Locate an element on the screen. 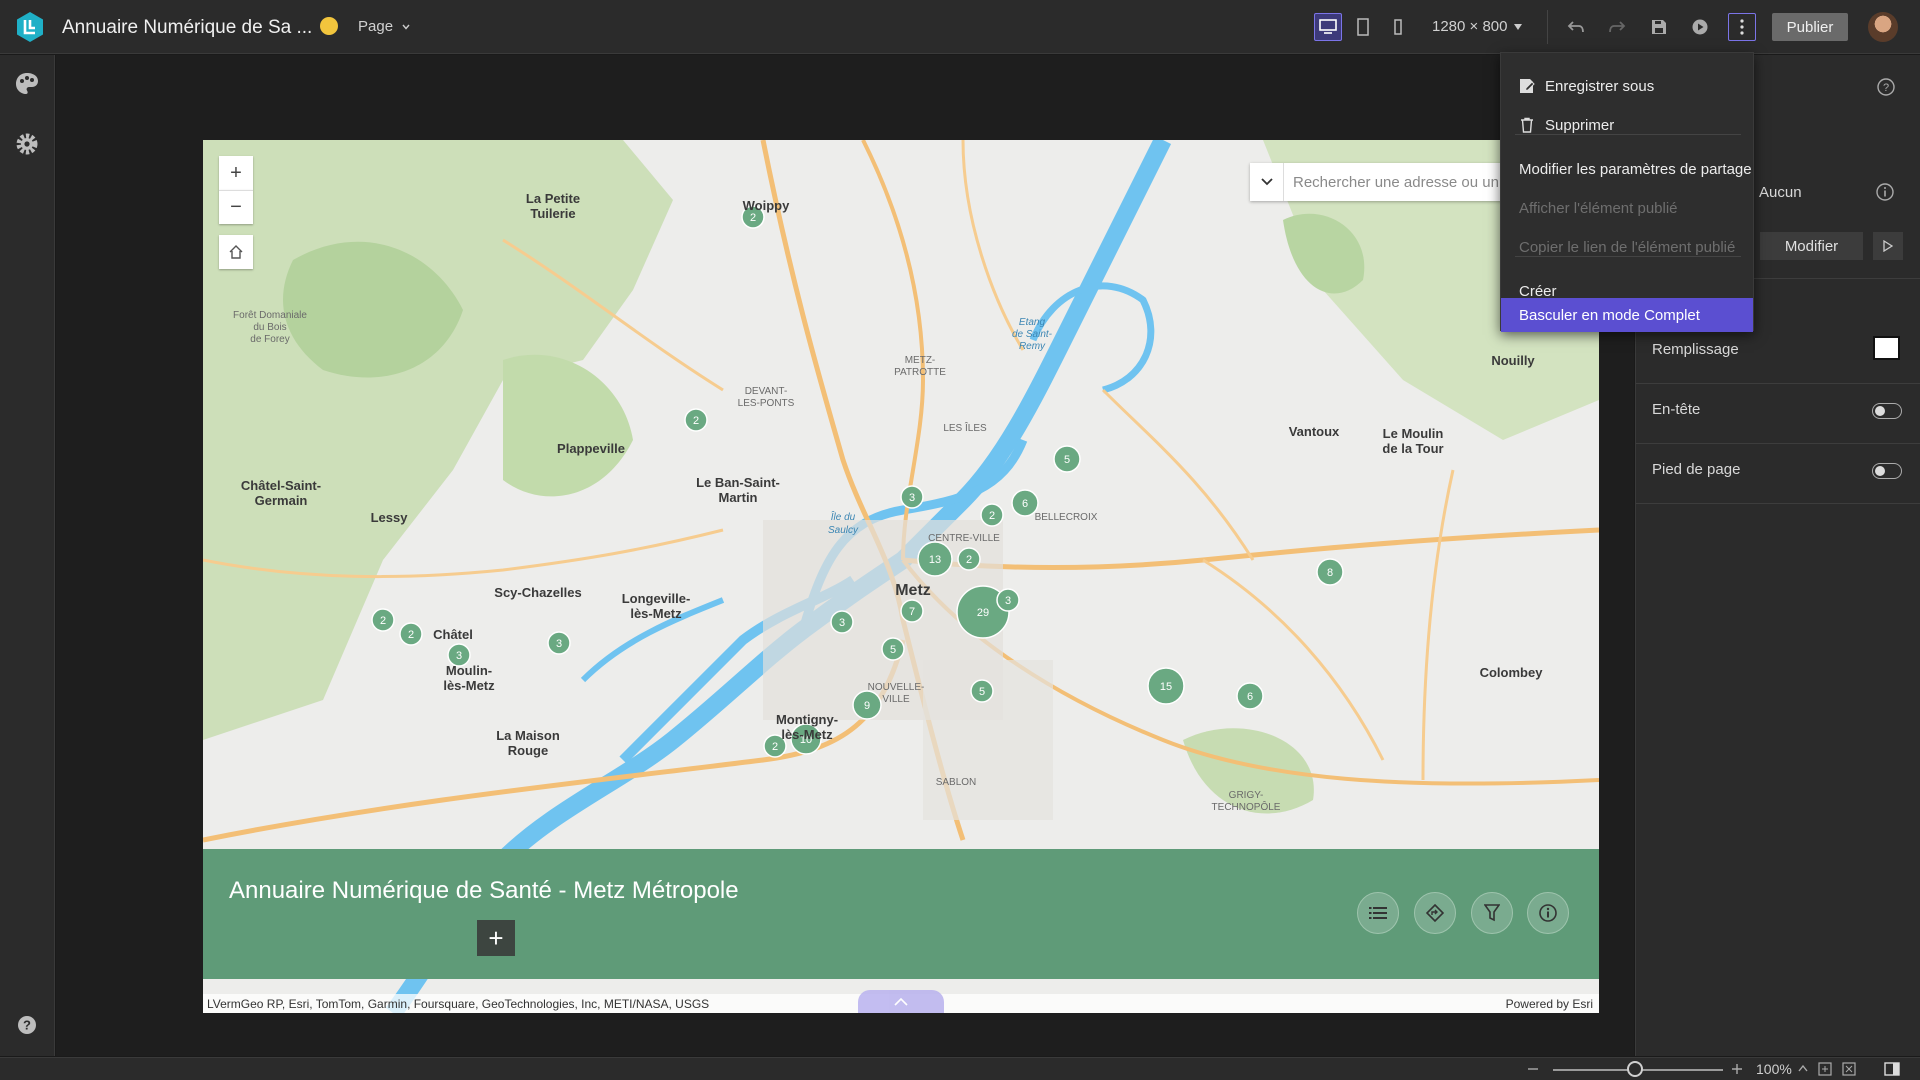  play-icon is located at coordinates (1700, 27).